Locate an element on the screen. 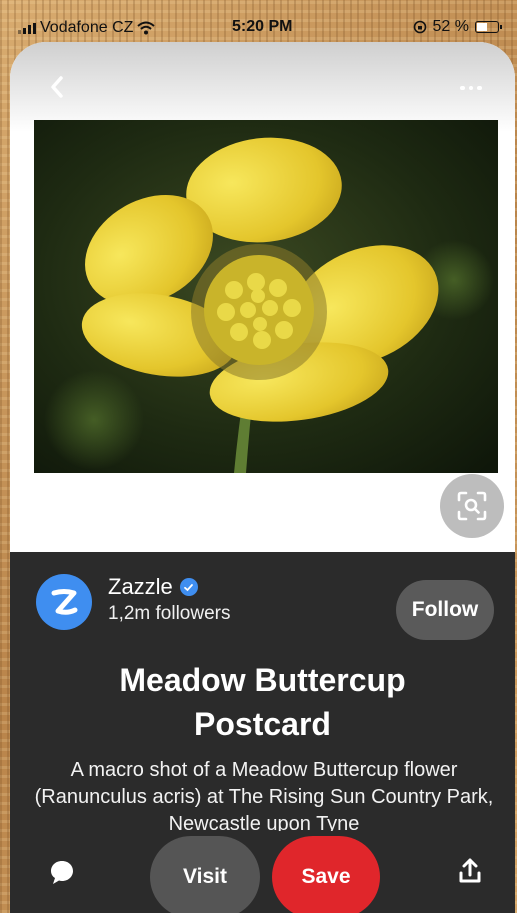  battery-icon is located at coordinates (488, 27).